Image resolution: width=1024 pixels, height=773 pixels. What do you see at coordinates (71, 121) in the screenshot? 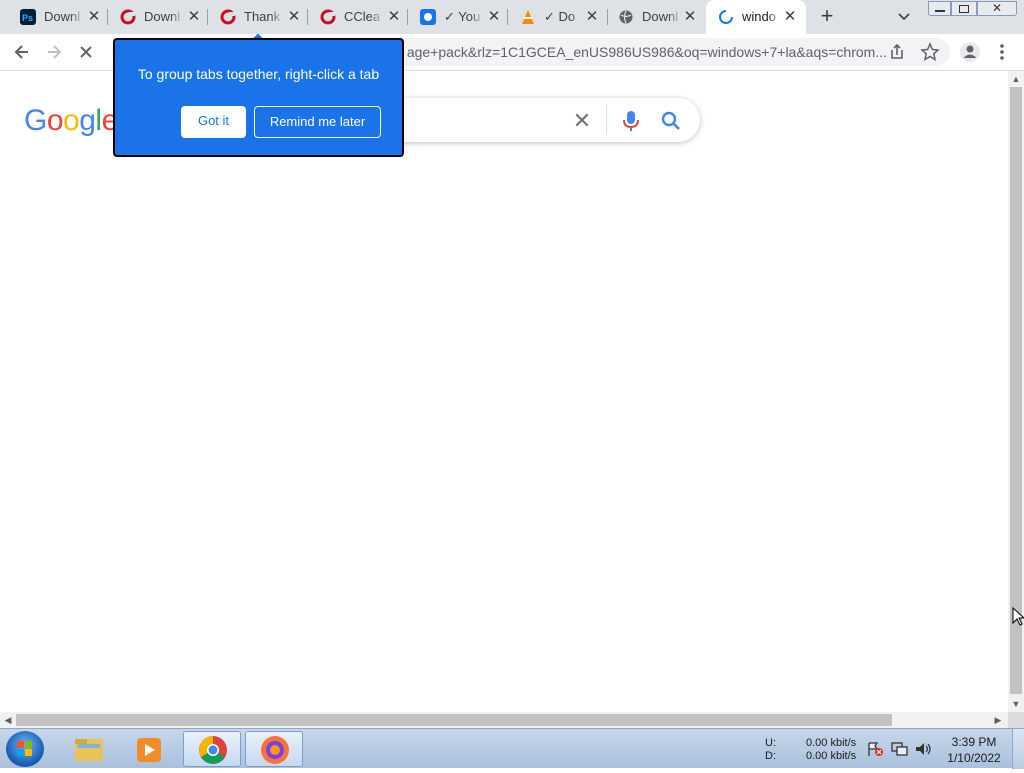
I see `google-logo: Google` at bounding box center [71, 121].